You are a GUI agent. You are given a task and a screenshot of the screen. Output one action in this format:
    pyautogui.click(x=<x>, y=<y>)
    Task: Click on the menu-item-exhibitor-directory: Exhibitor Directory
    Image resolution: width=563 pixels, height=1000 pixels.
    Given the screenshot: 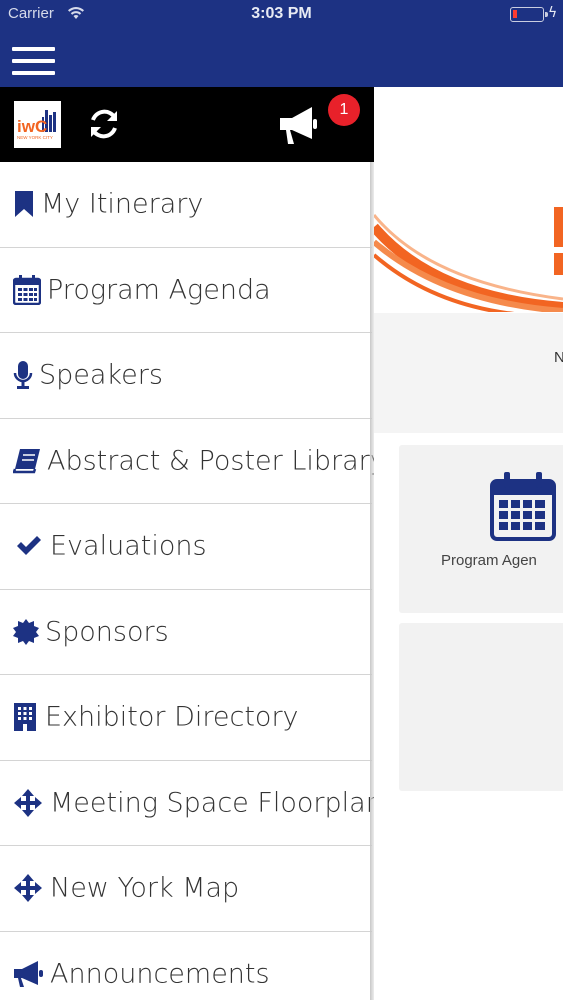 What is the action you would take?
    pyautogui.click(x=186, y=718)
    